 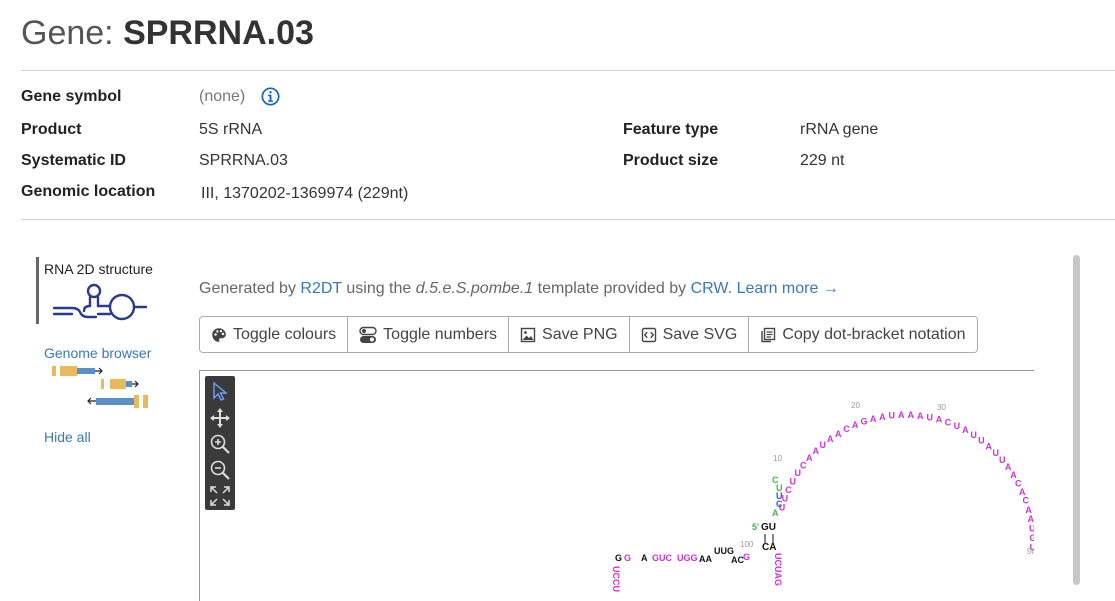 I want to click on toggle-switches-icon, so click(x=368, y=334).